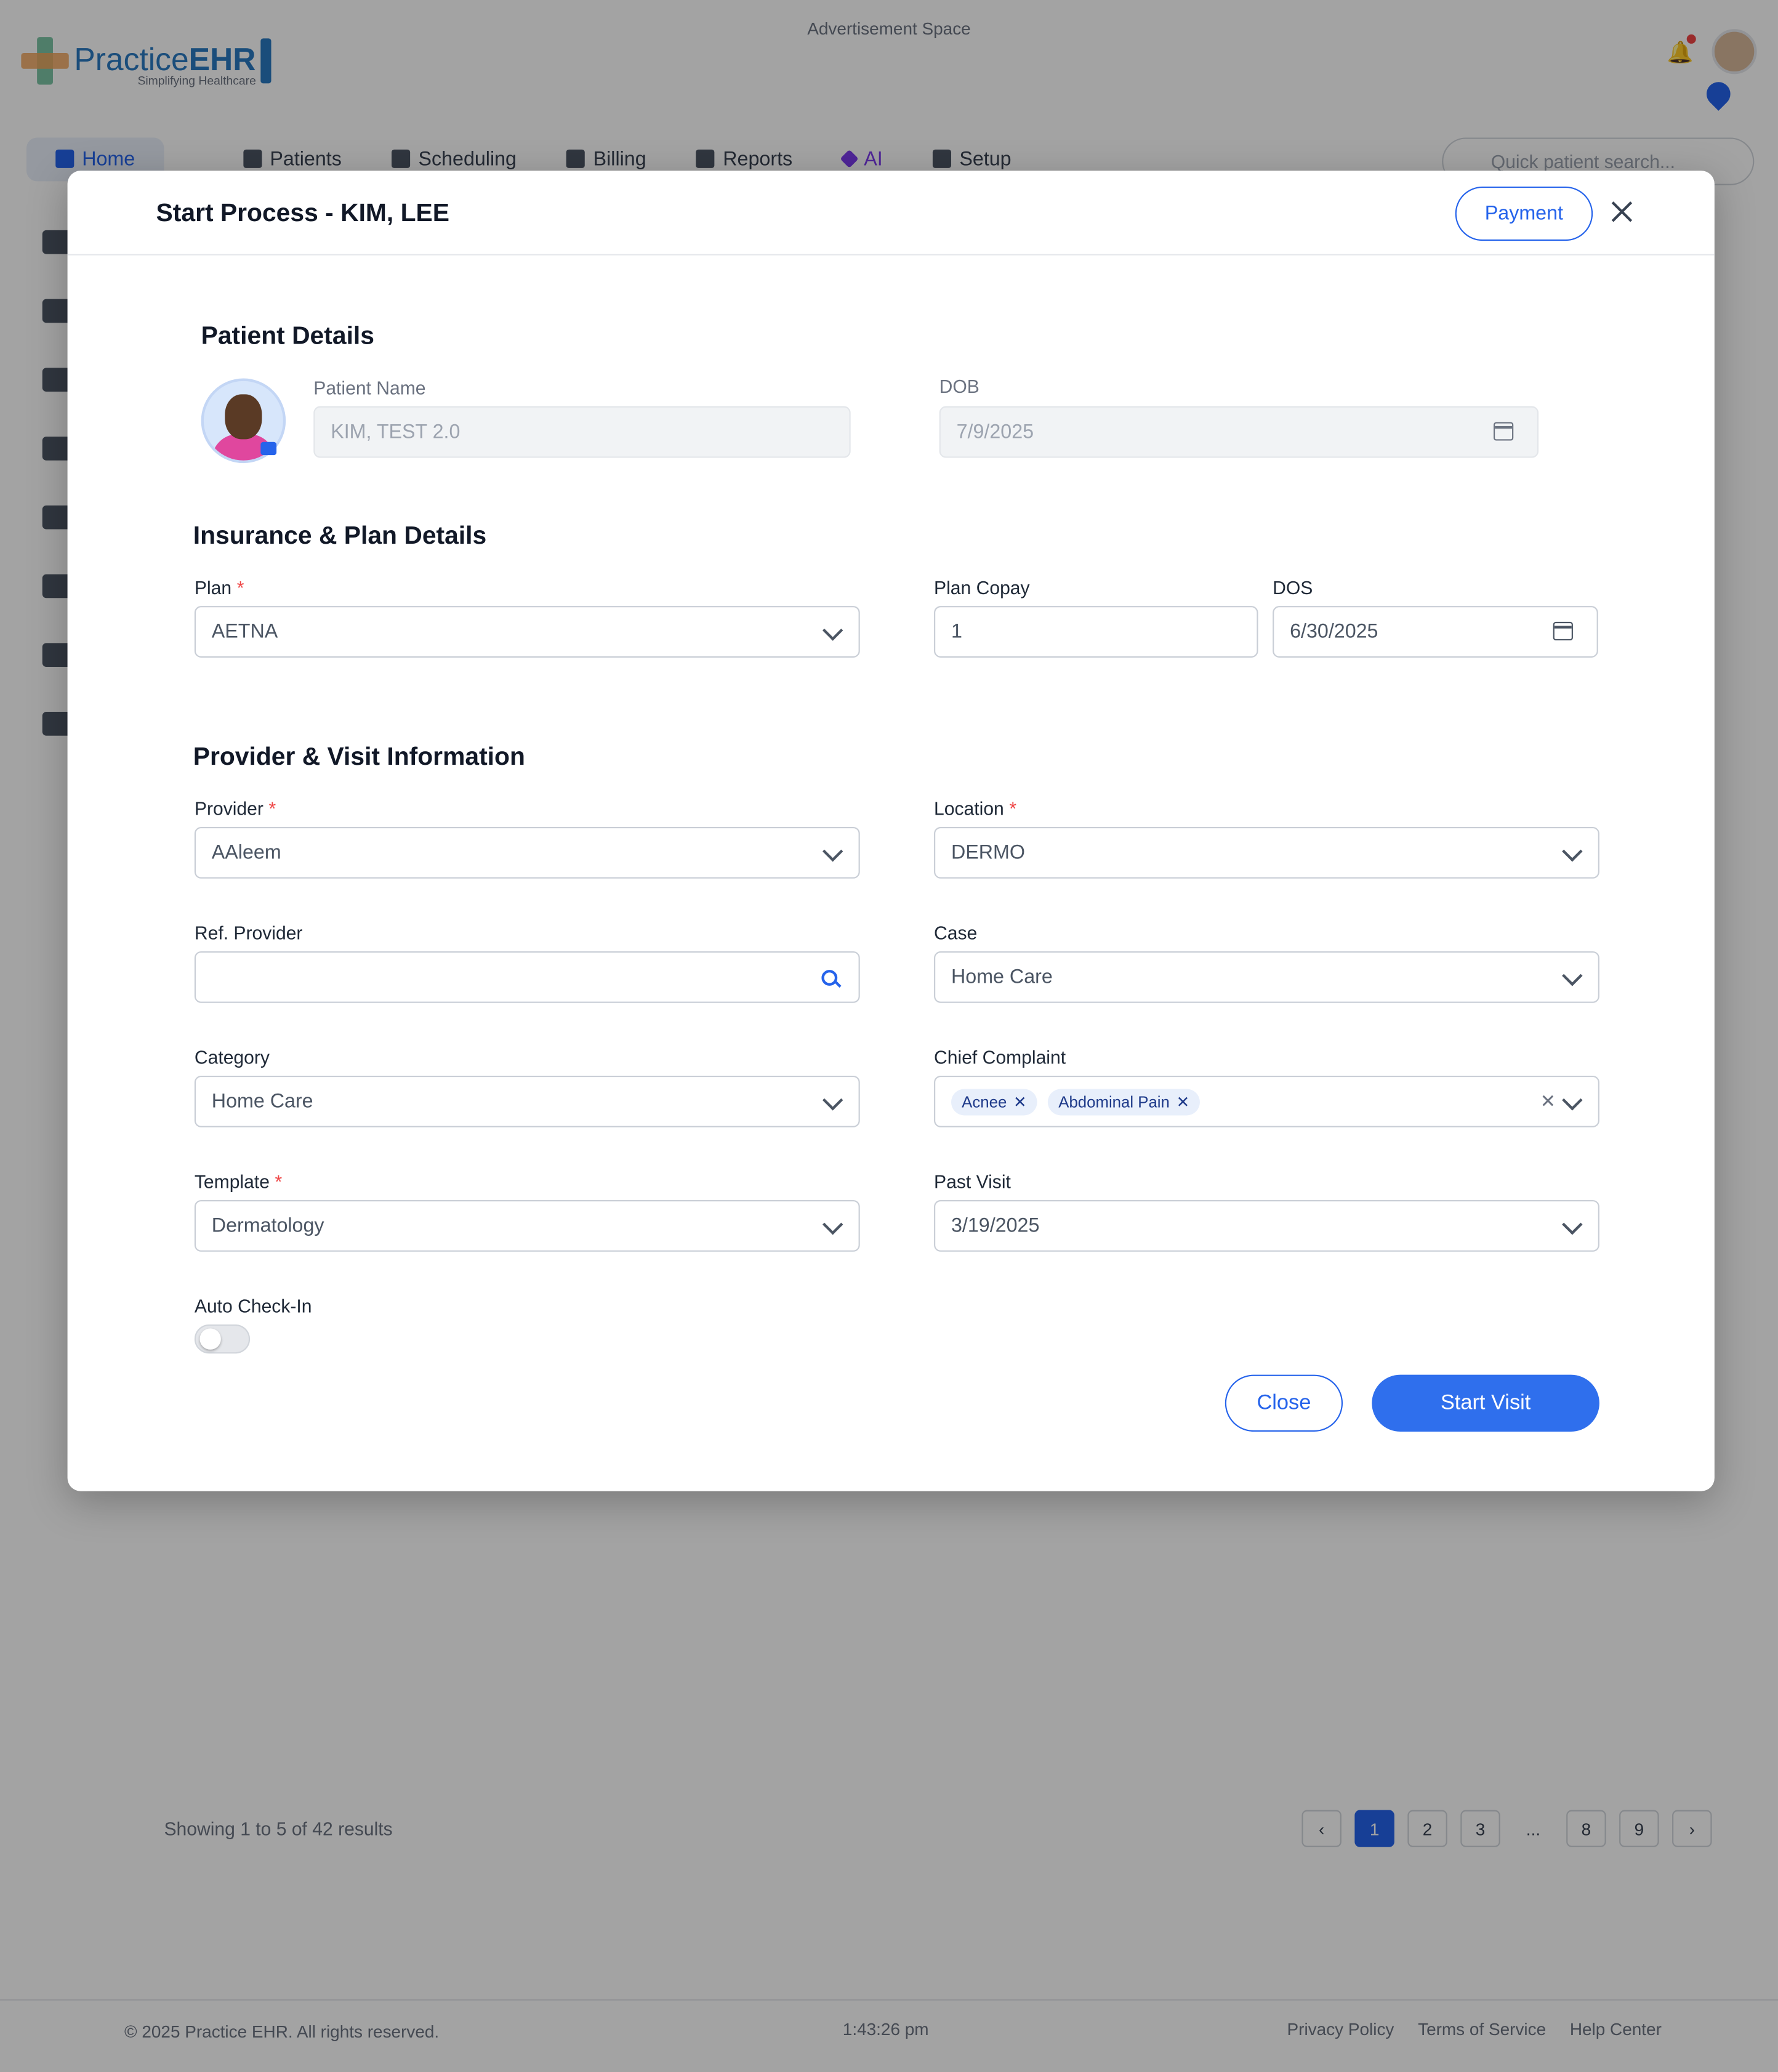  I want to click on past-visit-value: 3/19/2025, so click(995, 1226).